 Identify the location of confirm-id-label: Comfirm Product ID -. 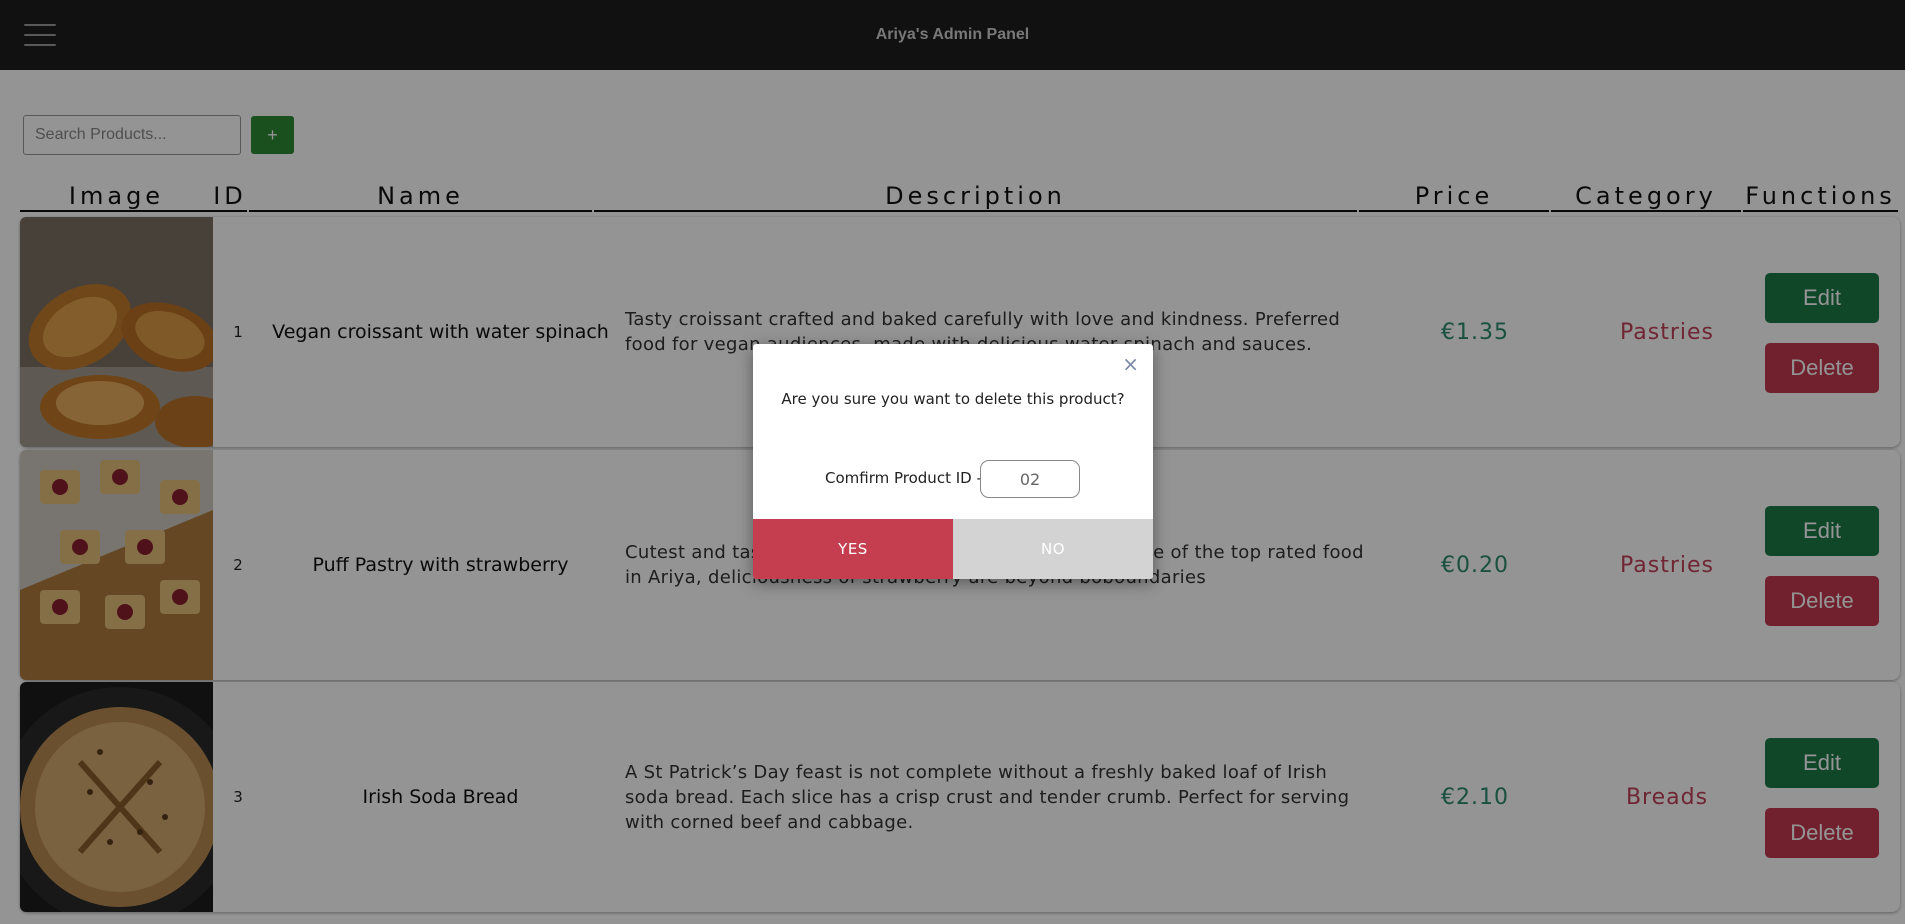
(903, 478).